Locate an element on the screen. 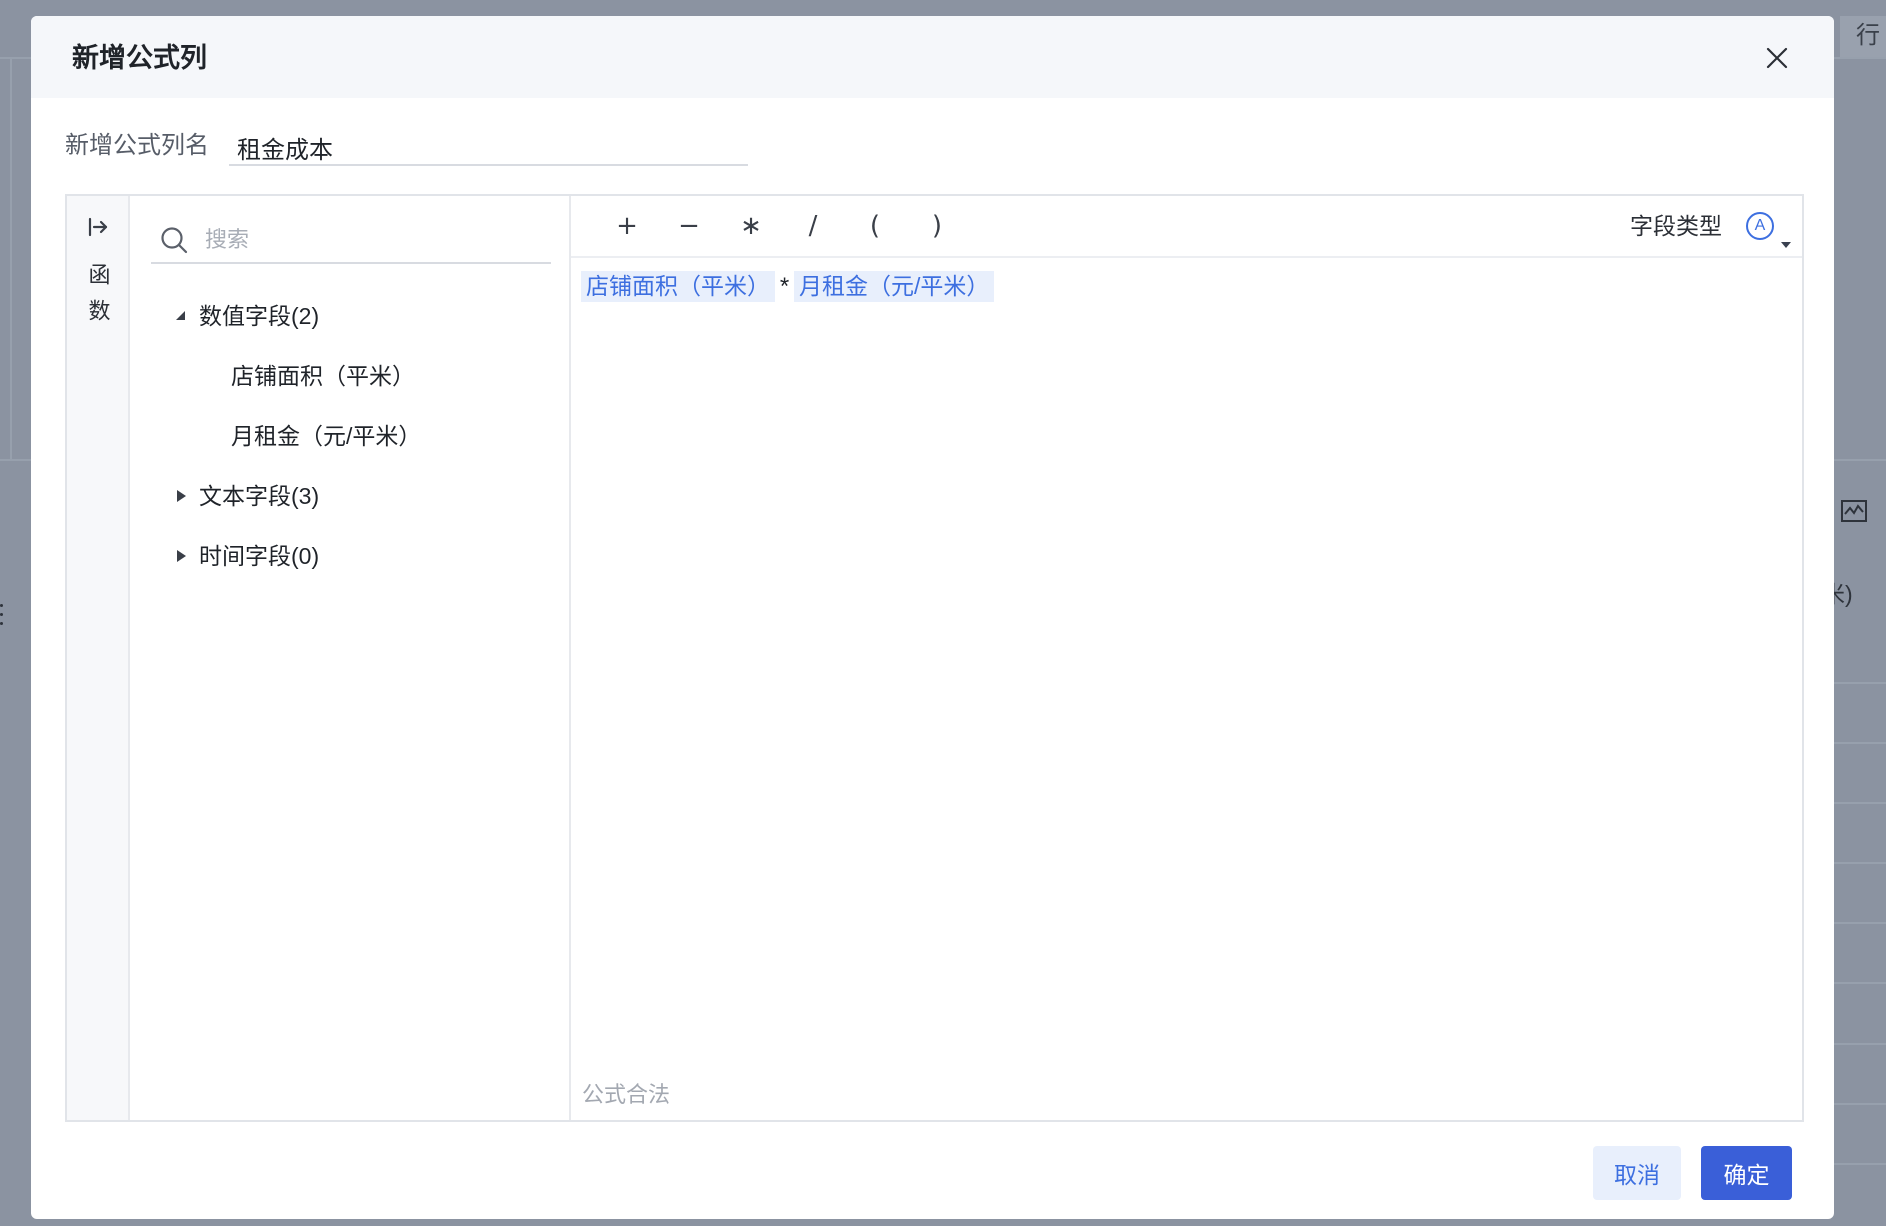 Image resolution: width=1886 pixels, height=1226 pixels. dialog-header: 新增公式列 is located at coordinates (932, 57).